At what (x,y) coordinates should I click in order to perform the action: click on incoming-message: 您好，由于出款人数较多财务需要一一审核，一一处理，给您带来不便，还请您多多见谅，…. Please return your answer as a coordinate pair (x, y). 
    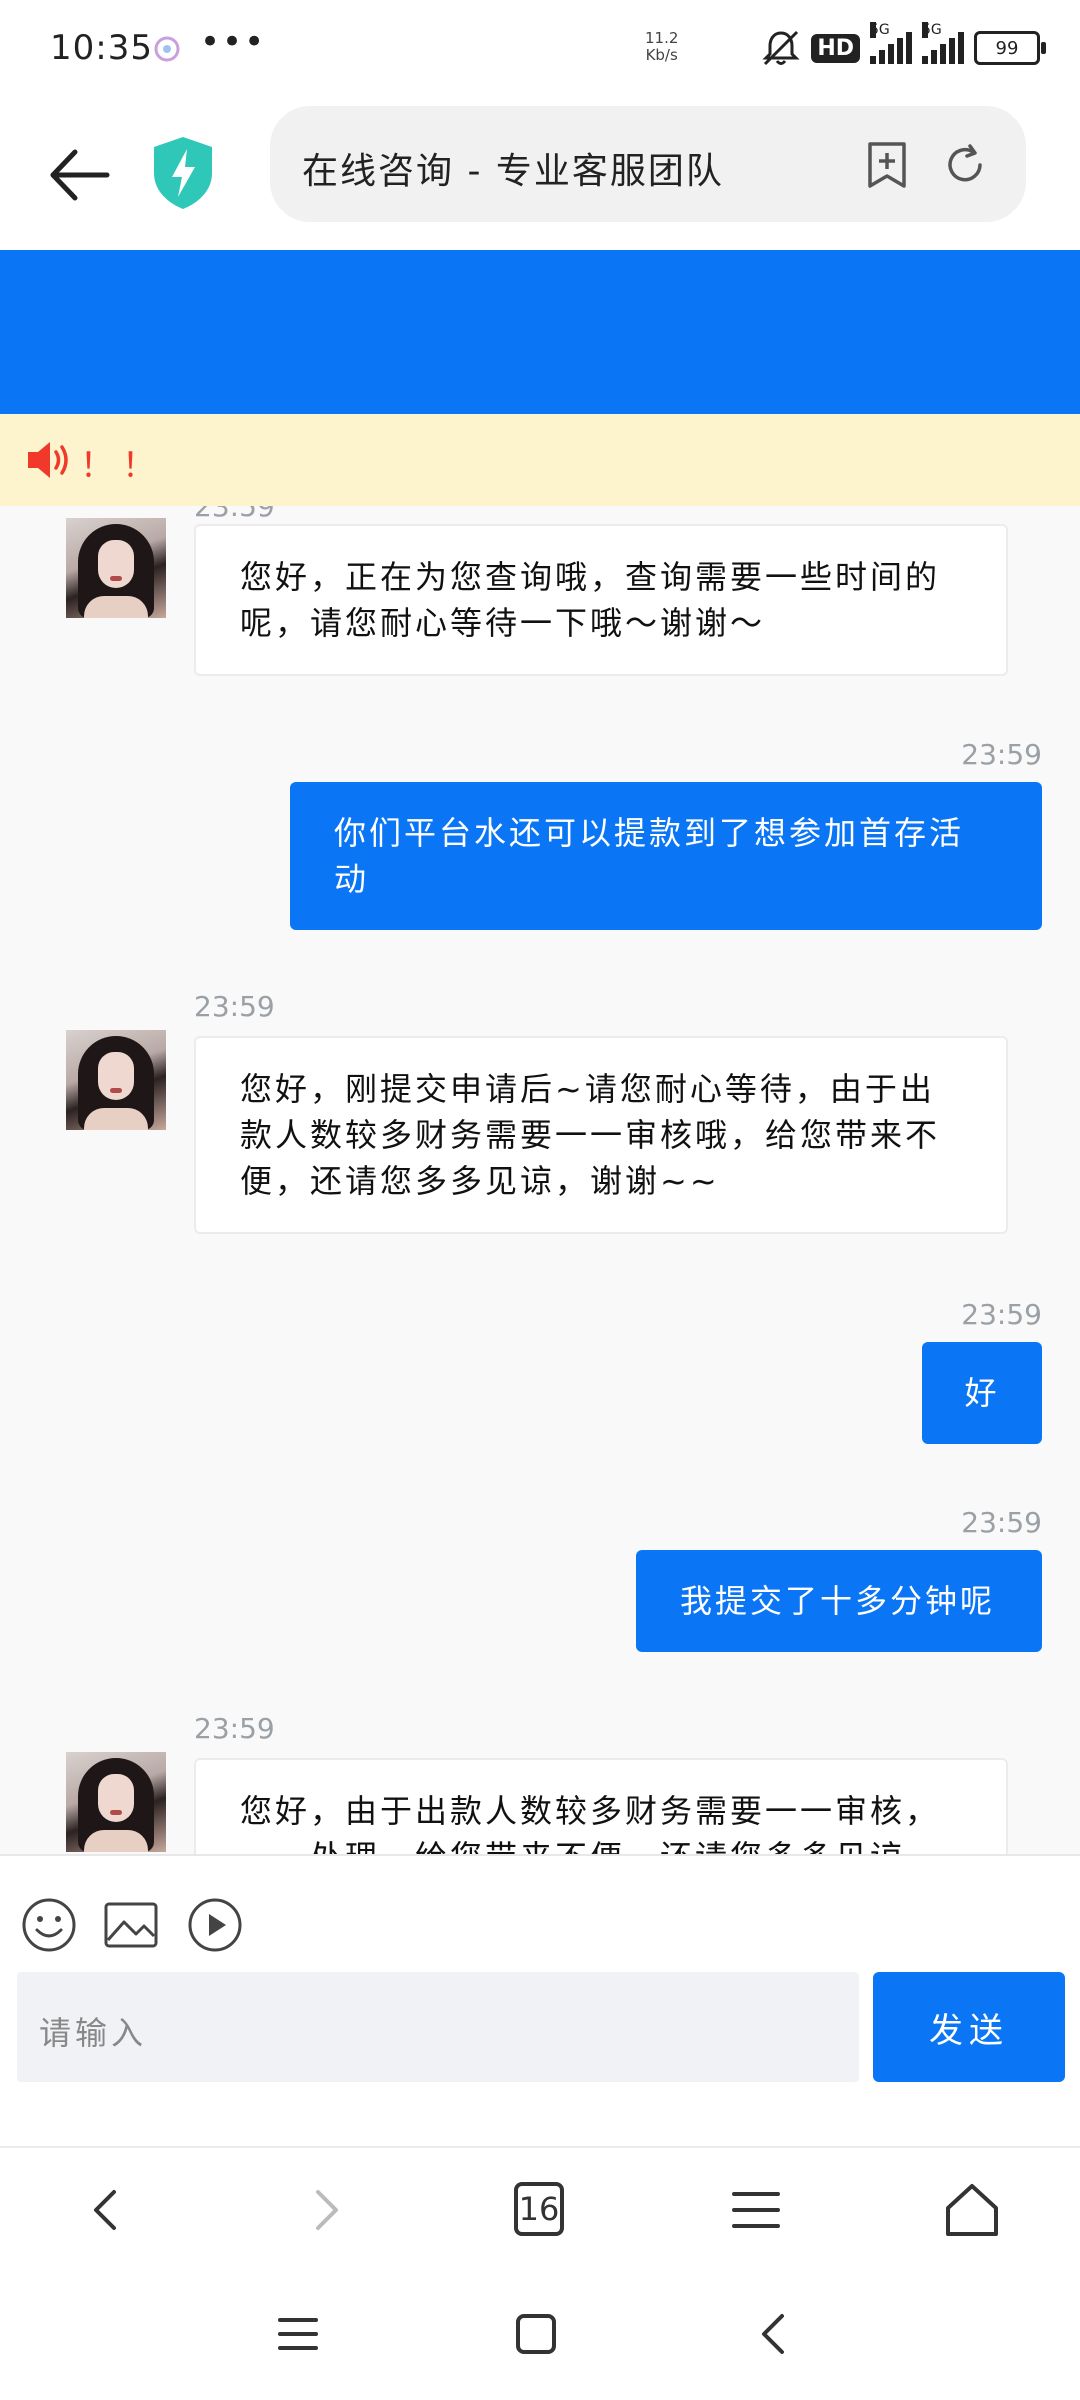
    Looking at the image, I should click on (601, 1806).